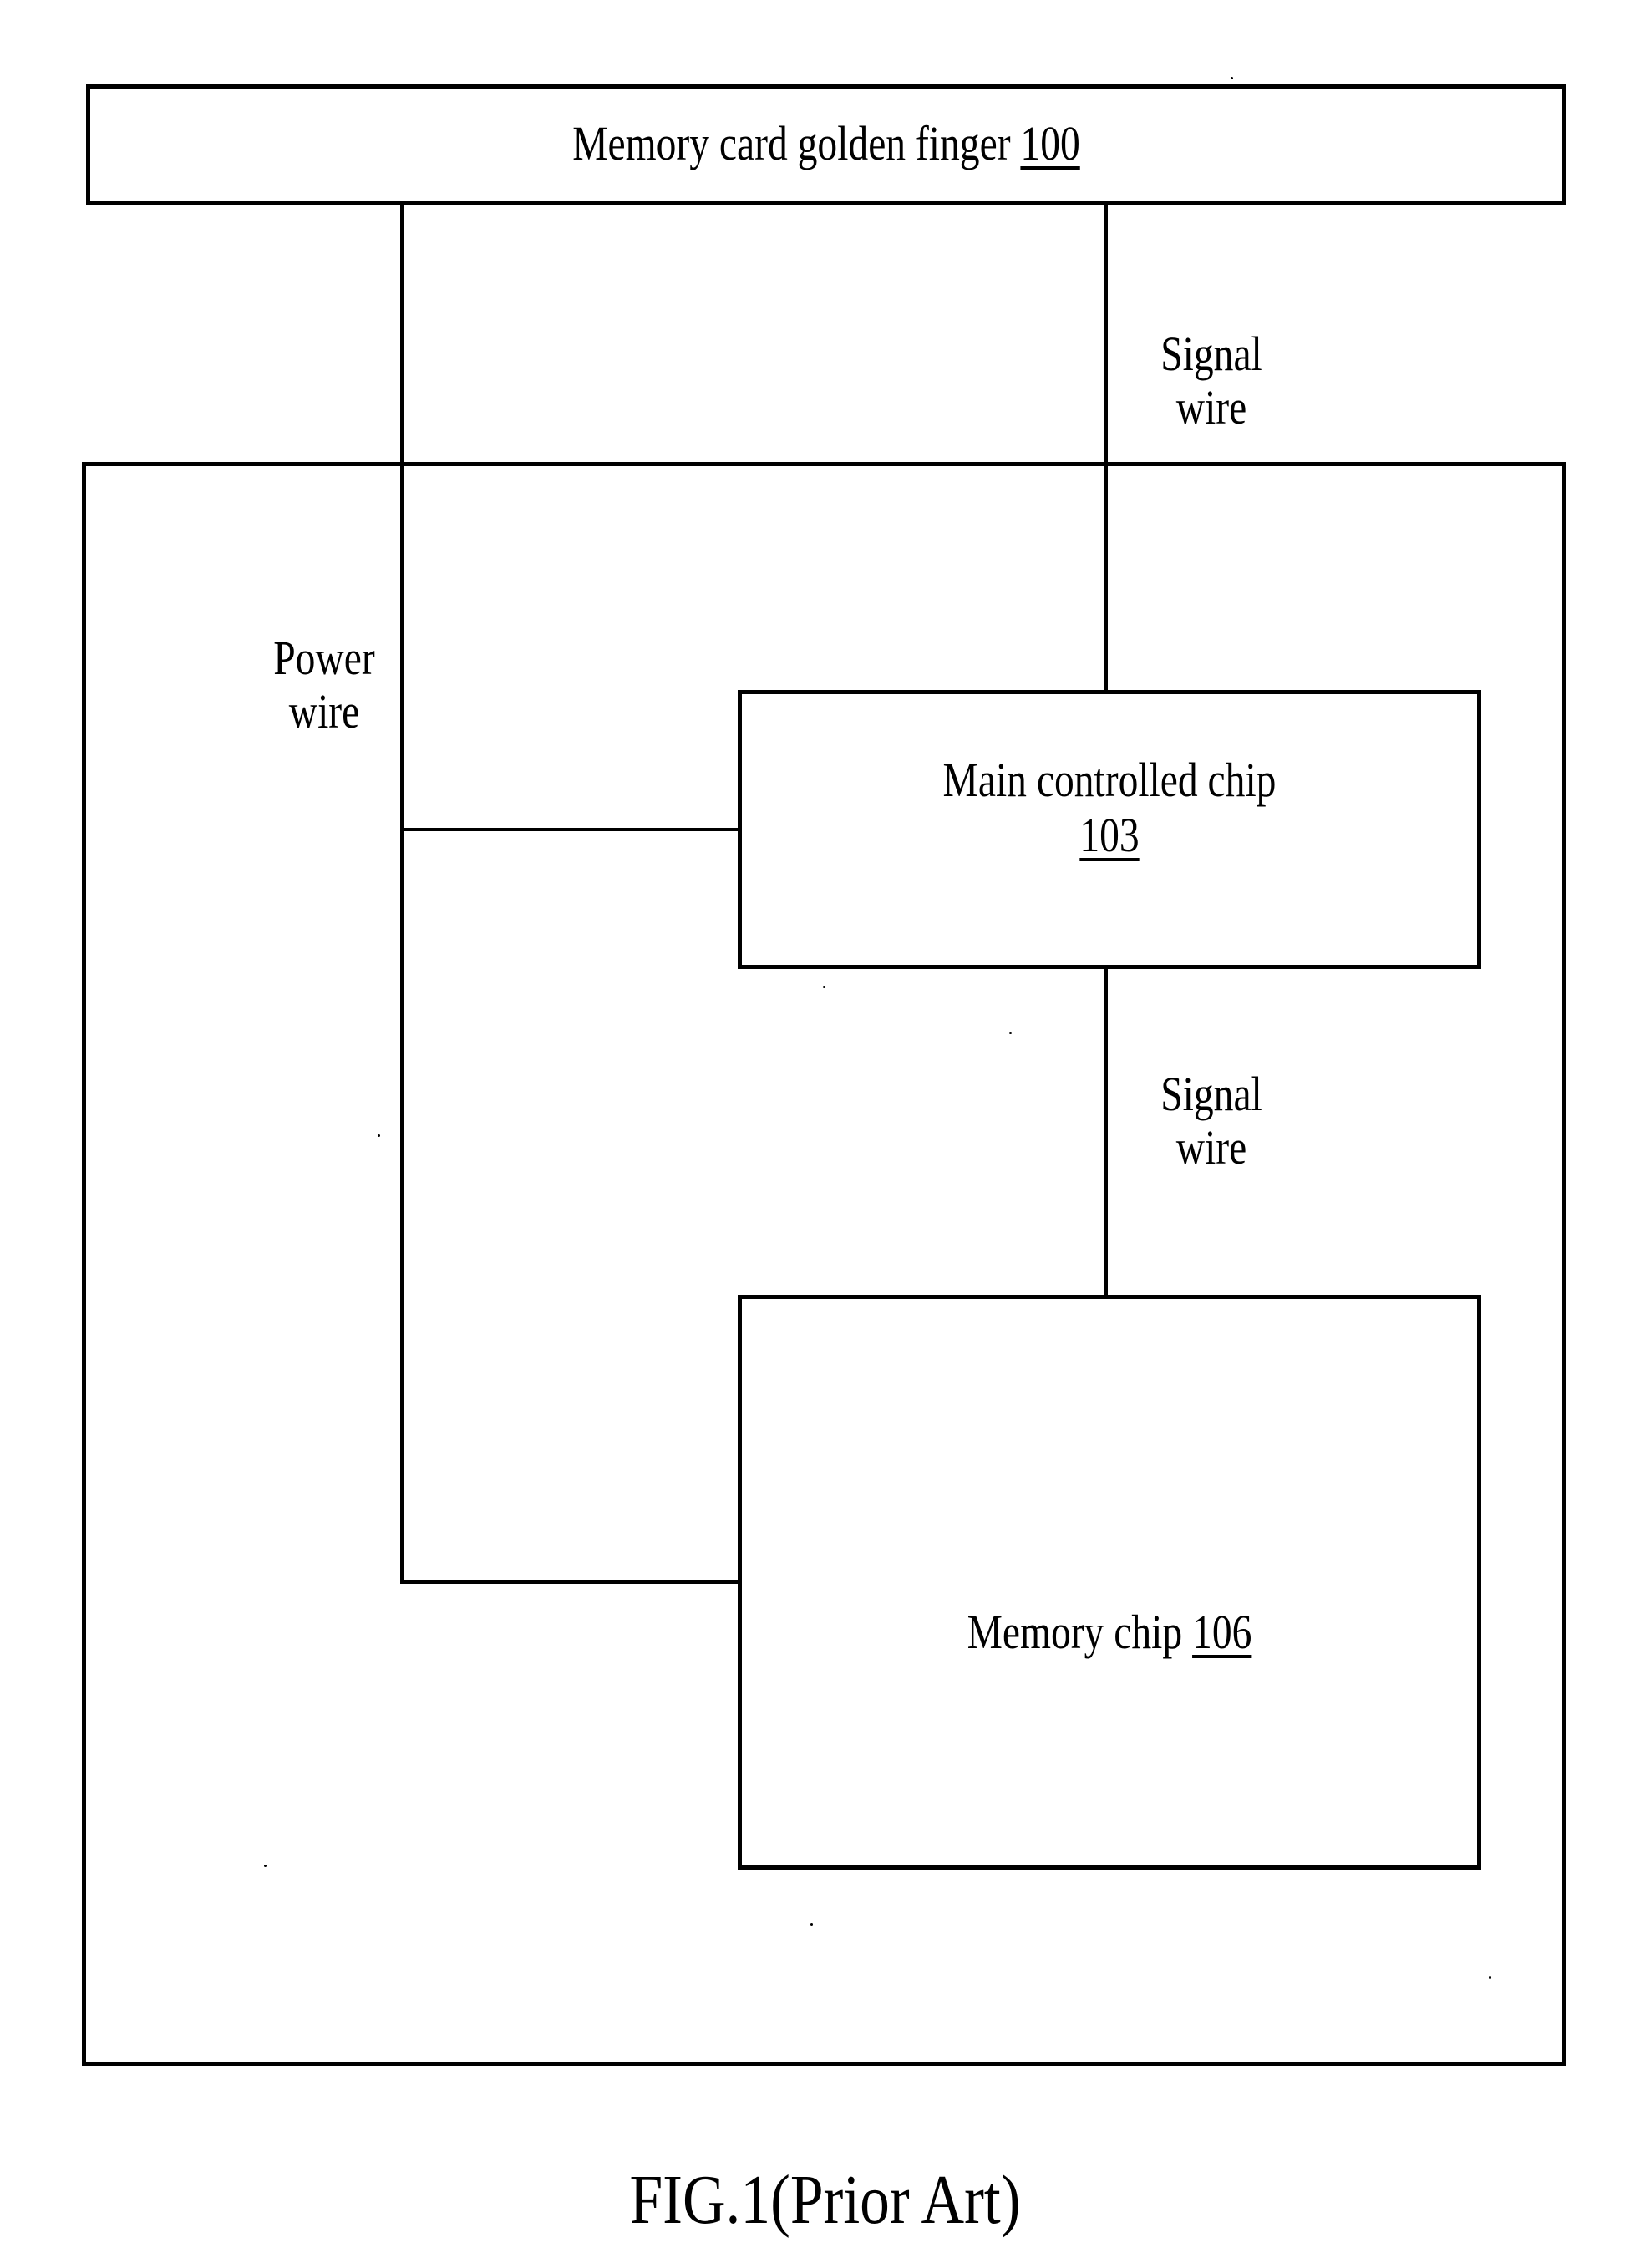 The height and width of the screenshot is (2268, 1650). Describe the element at coordinates (1109, 1582) in the screenshot. I see `memory-chip-block` at that location.